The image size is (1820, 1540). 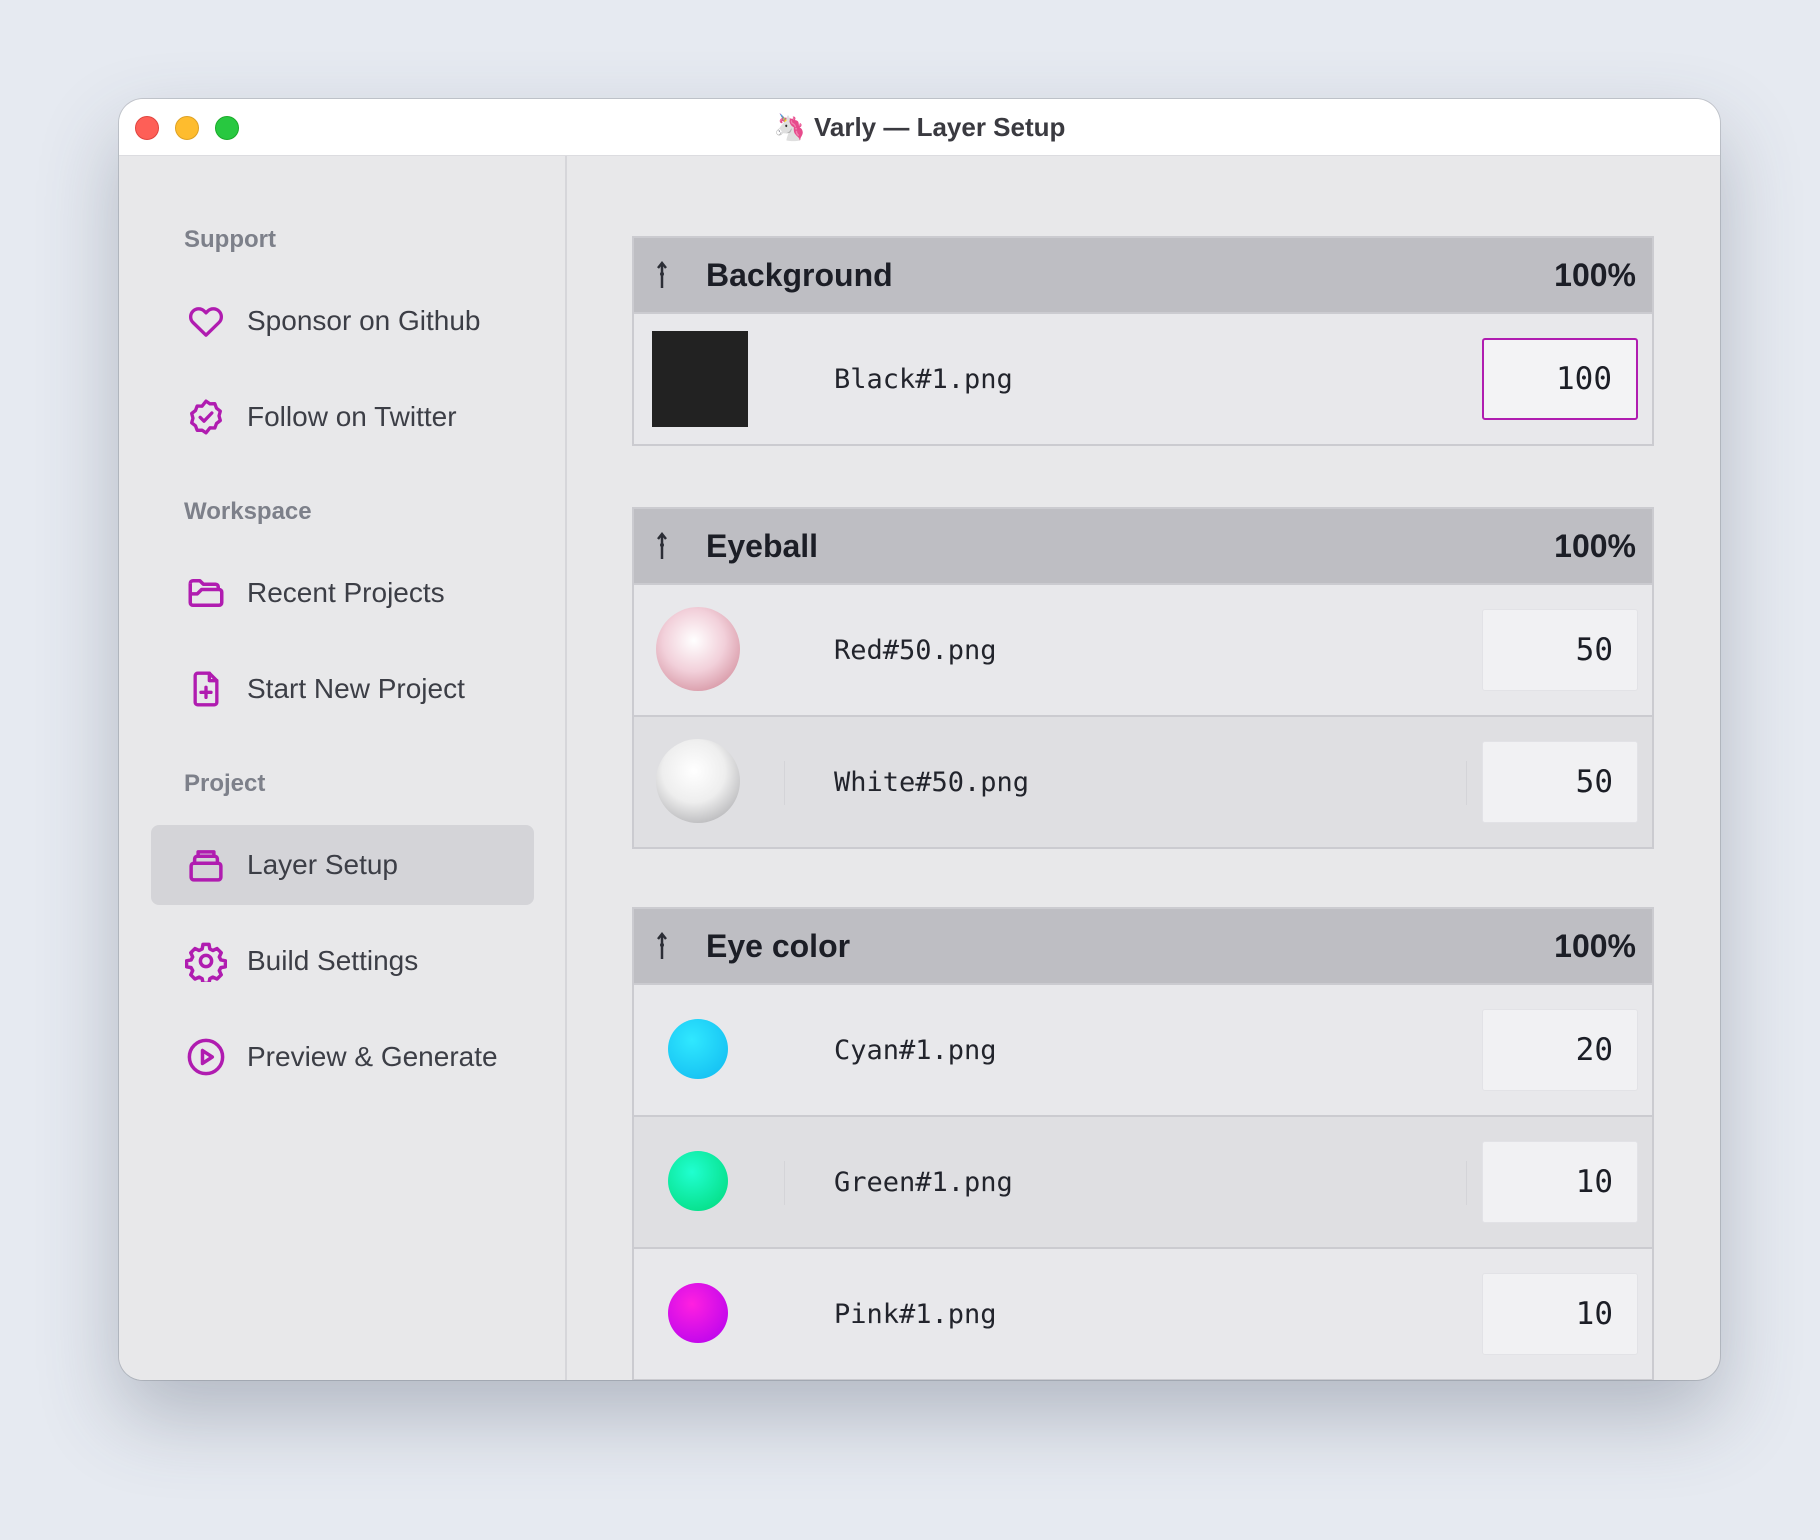 What do you see at coordinates (206, 865) in the screenshot?
I see `layers-icon` at bounding box center [206, 865].